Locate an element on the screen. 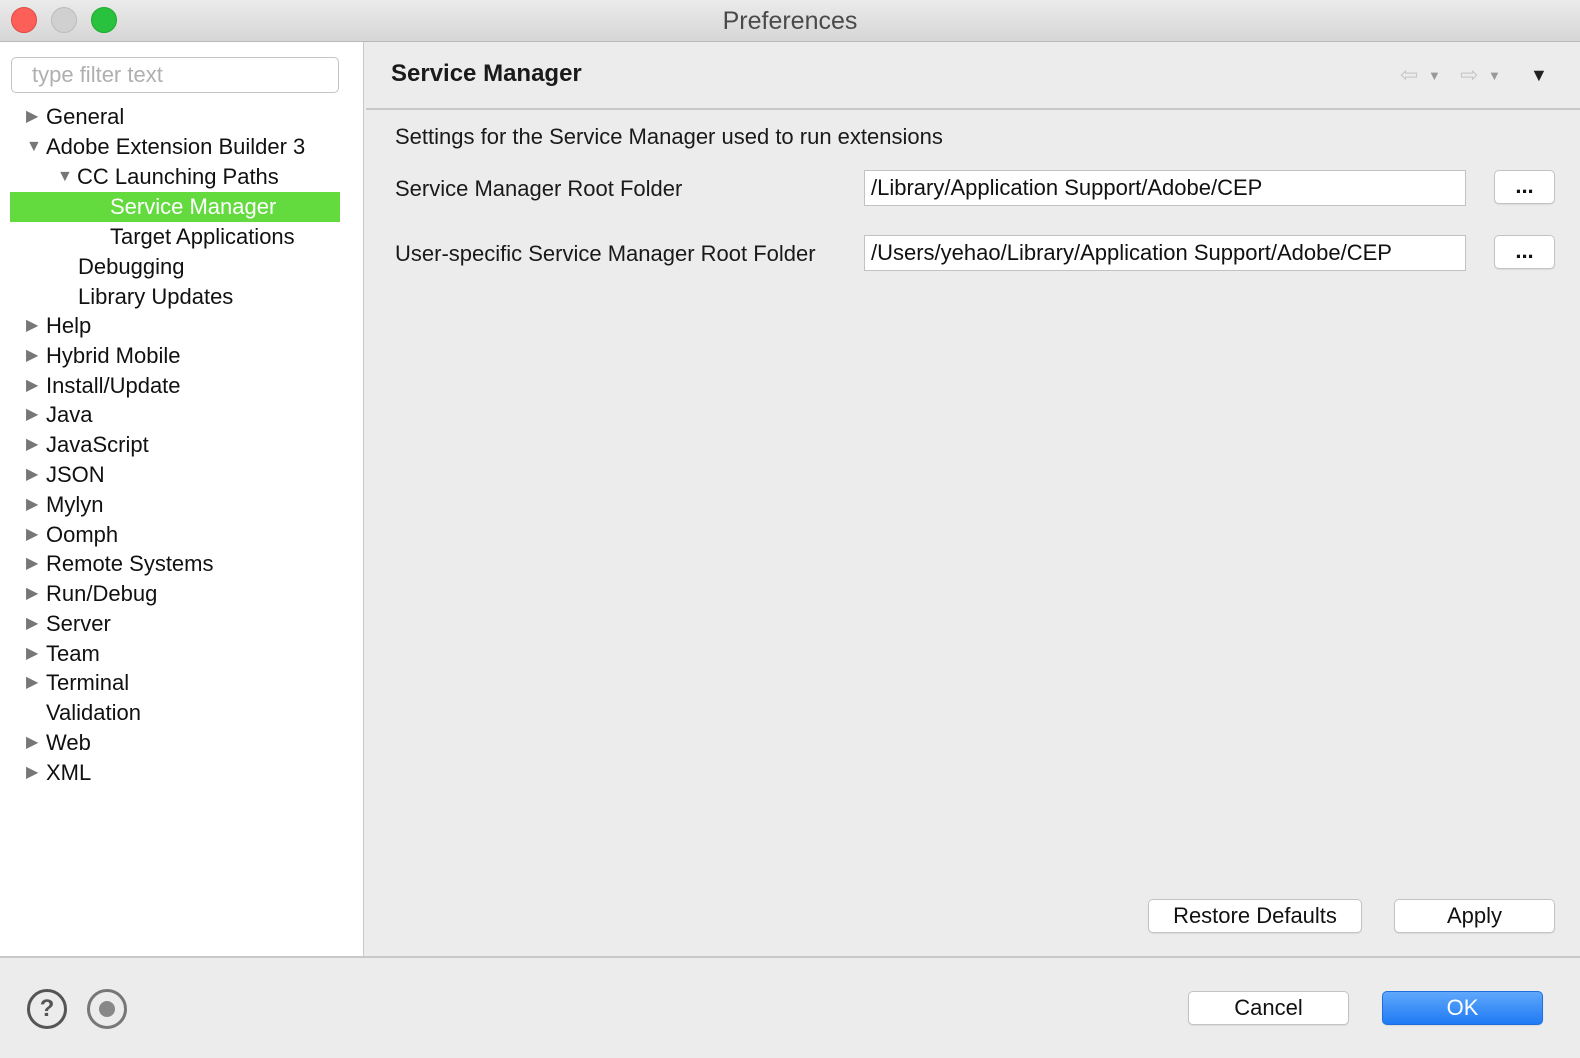  tree-item-terminal: ▶ Terminal is located at coordinates (77, 683).